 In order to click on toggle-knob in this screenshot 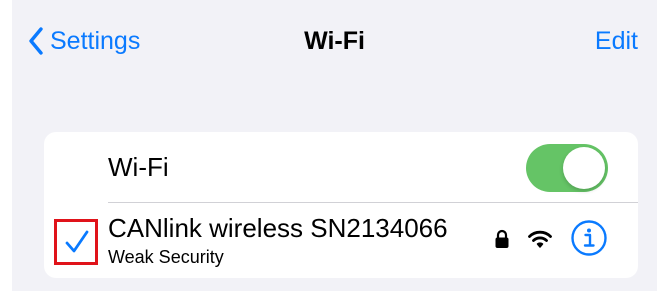, I will do `click(584, 168)`.